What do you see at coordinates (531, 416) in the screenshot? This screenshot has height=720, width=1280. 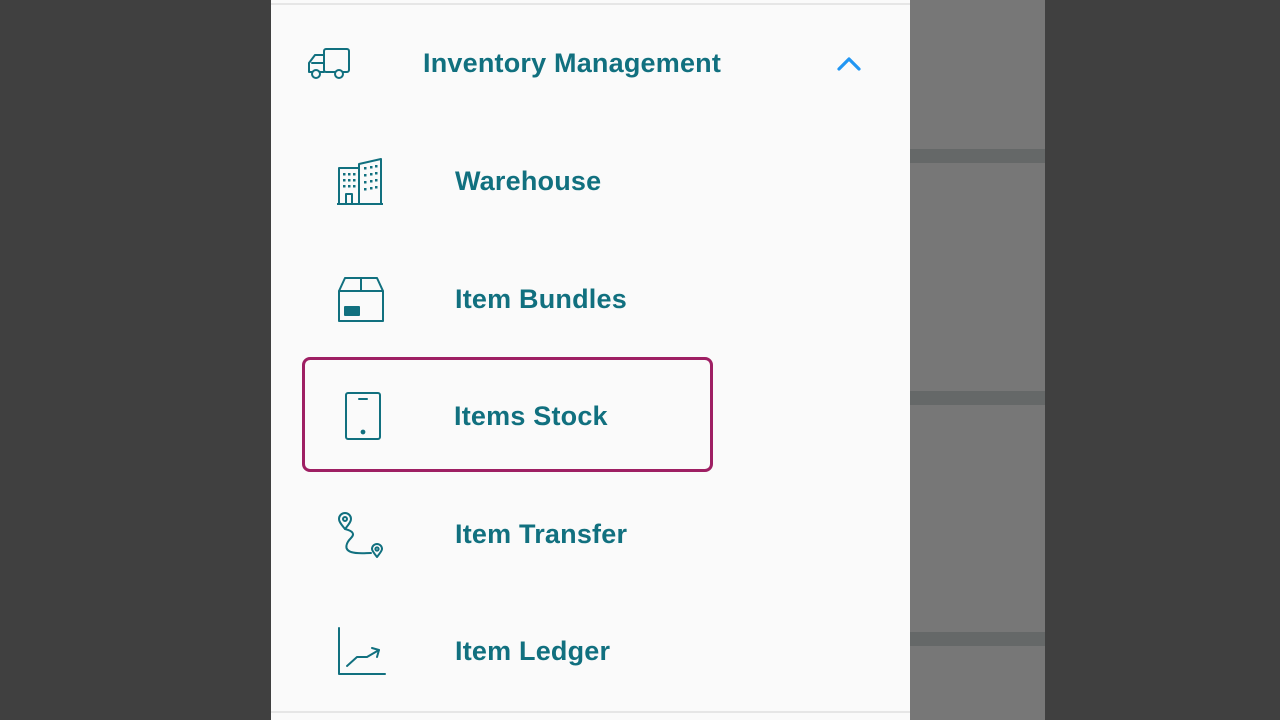 I see `menu-item-label: Items Stock` at bounding box center [531, 416].